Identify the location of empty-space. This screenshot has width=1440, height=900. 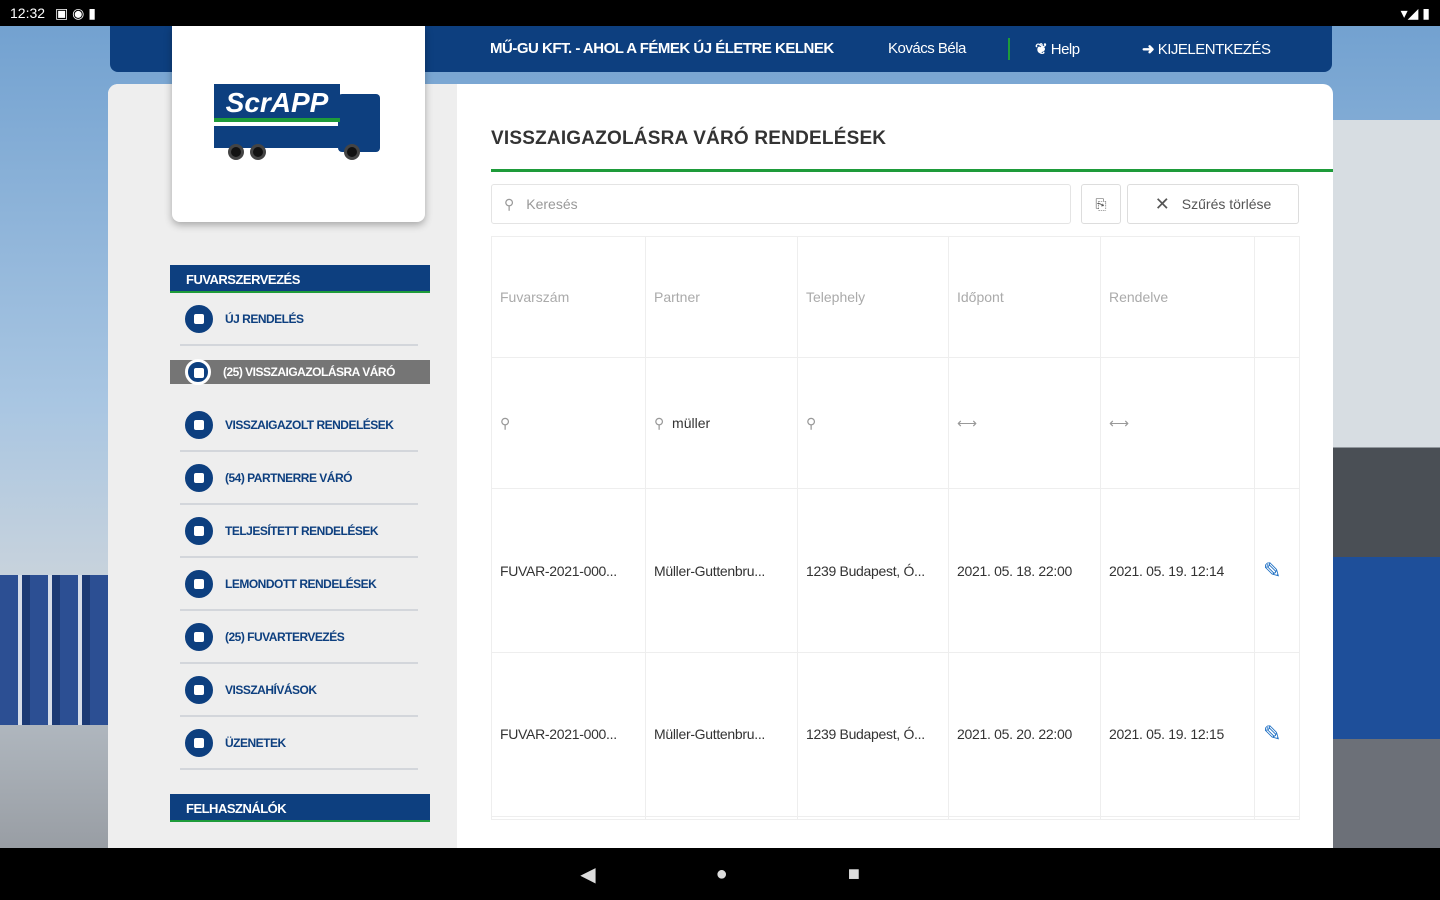
(895, 818).